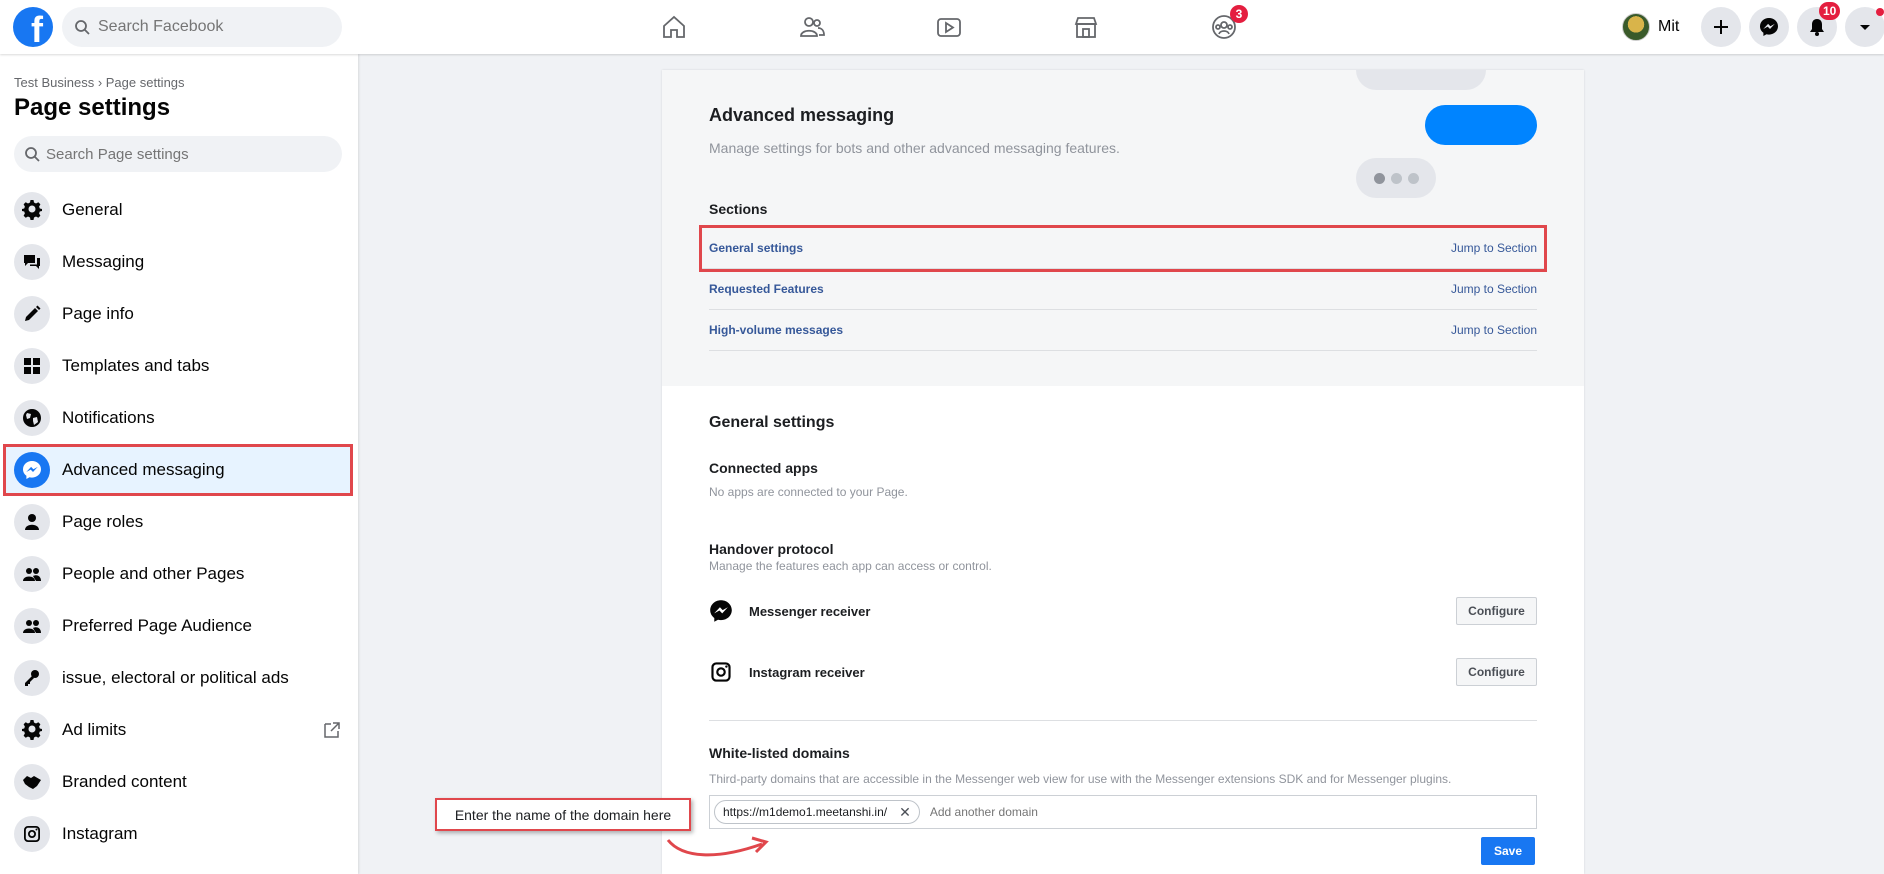  What do you see at coordinates (776, 330) in the screenshot?
I see `section-link-label: High-volume messages` at bounding box center [776, 330].